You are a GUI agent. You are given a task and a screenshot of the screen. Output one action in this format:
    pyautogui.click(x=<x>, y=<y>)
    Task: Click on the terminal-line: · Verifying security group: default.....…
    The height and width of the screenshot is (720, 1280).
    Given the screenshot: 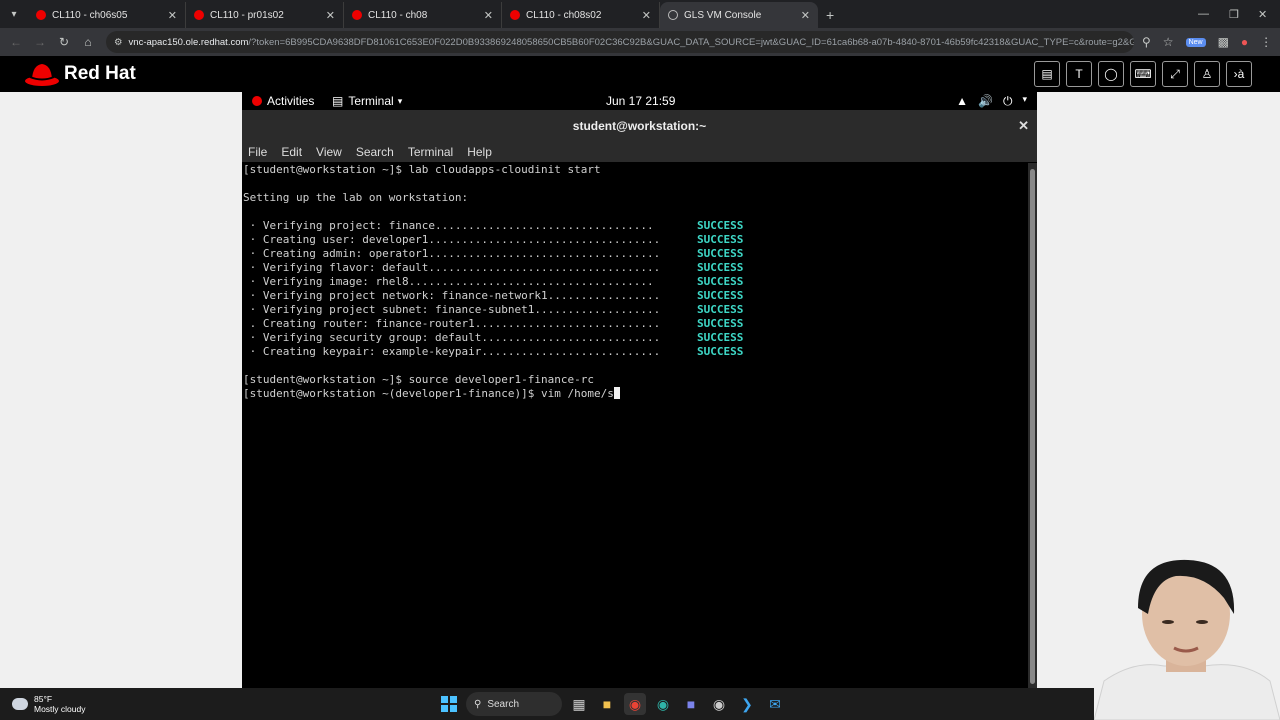 What is the action you would take?
    pyautogui.click(x=452, y=337)
    